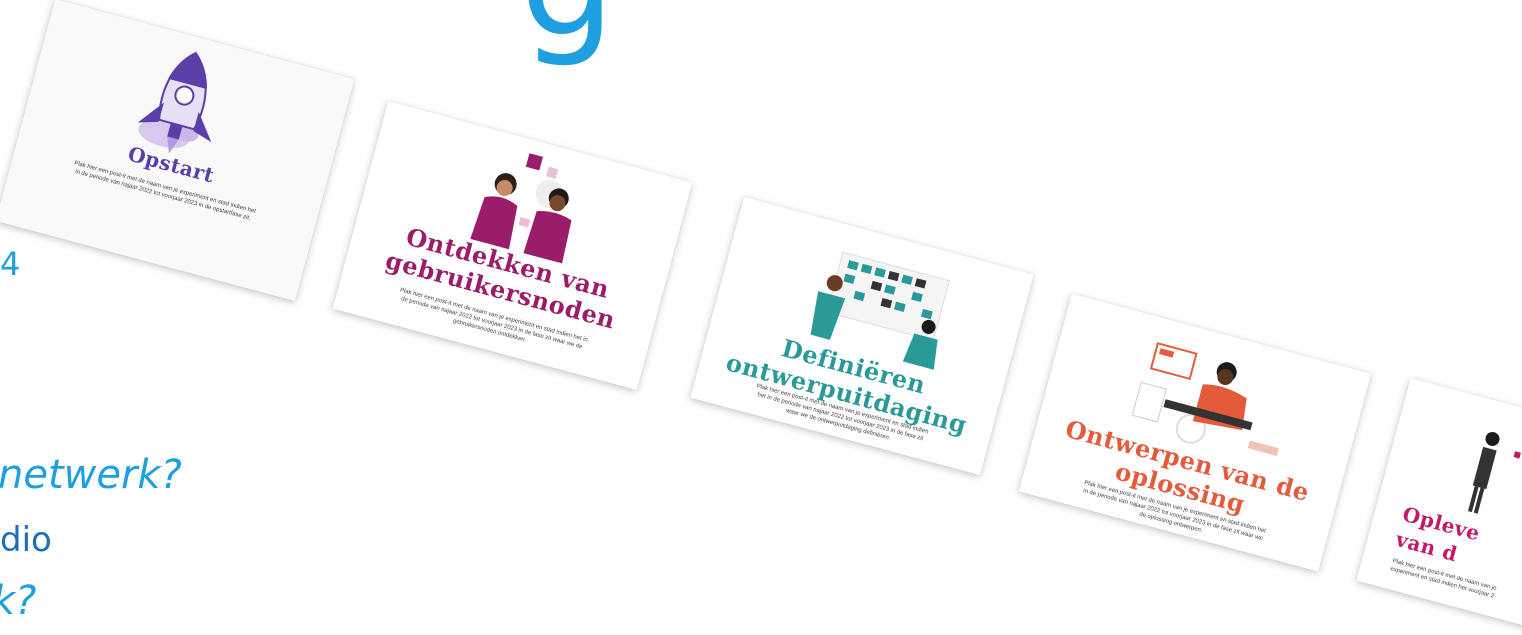 The width and height of the screenshot is (1522, 635). Describe the element at coordinates (91, 475) in the screenshot. I see `left-text-fragment-2: netwerk?` at that location.